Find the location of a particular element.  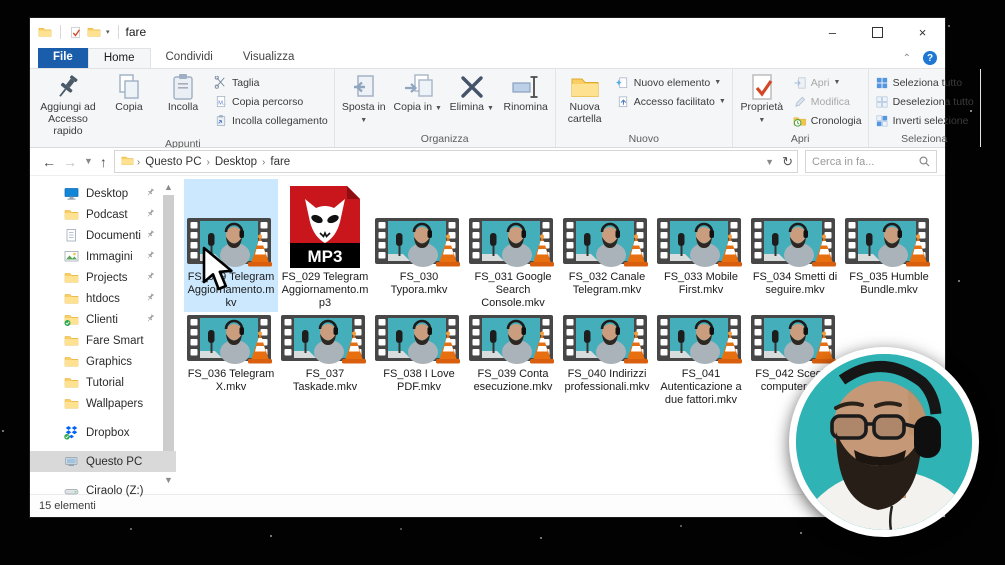

breadcrumb-item: fare is located at coordinates (280, 162).